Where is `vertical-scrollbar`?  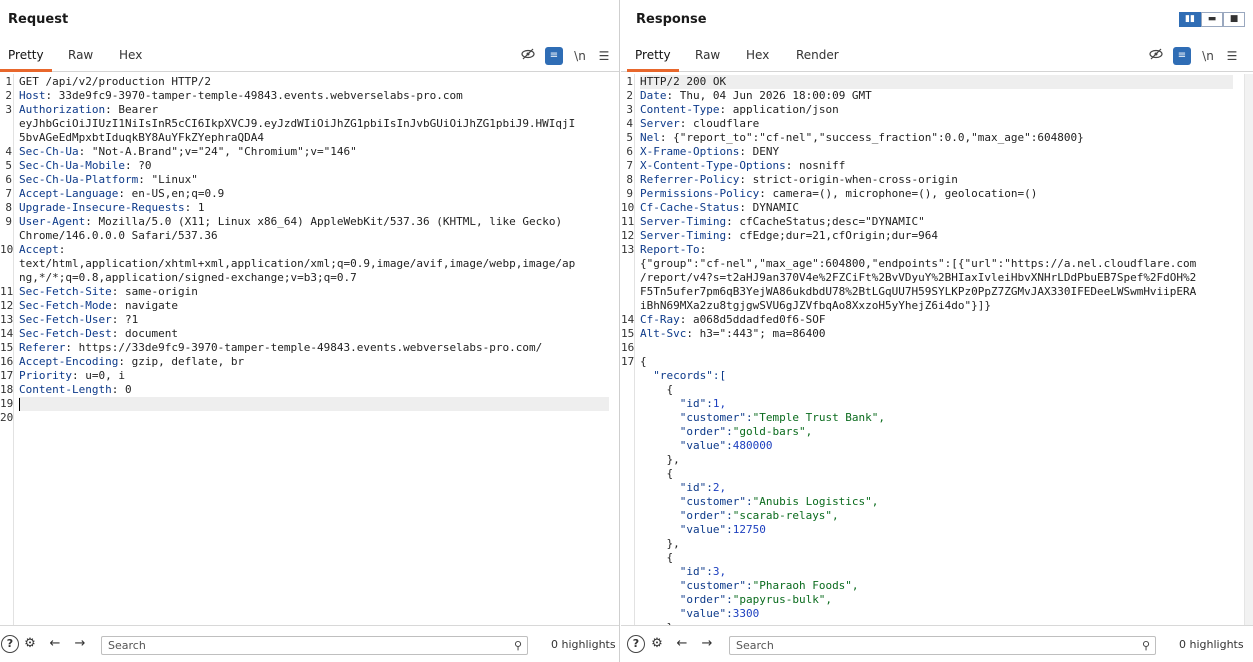
vertical-scrollbar is located at coordinates (1248, 349).